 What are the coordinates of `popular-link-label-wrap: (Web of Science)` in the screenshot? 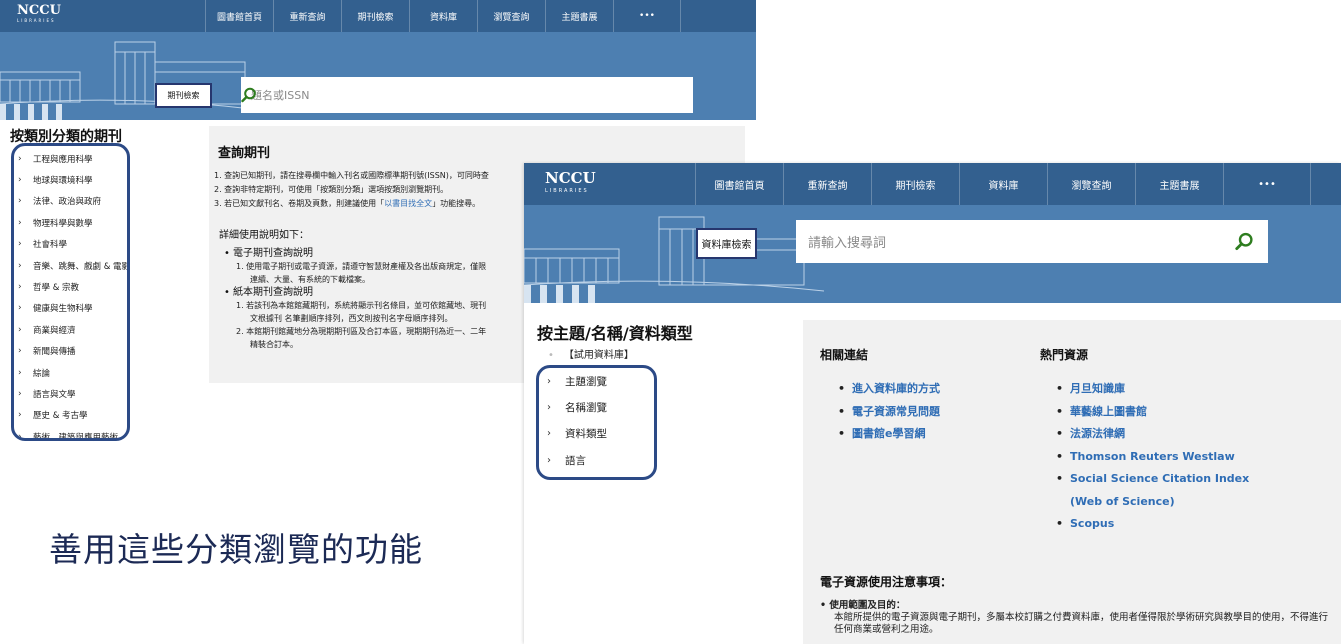 It's located at (1122, 501).